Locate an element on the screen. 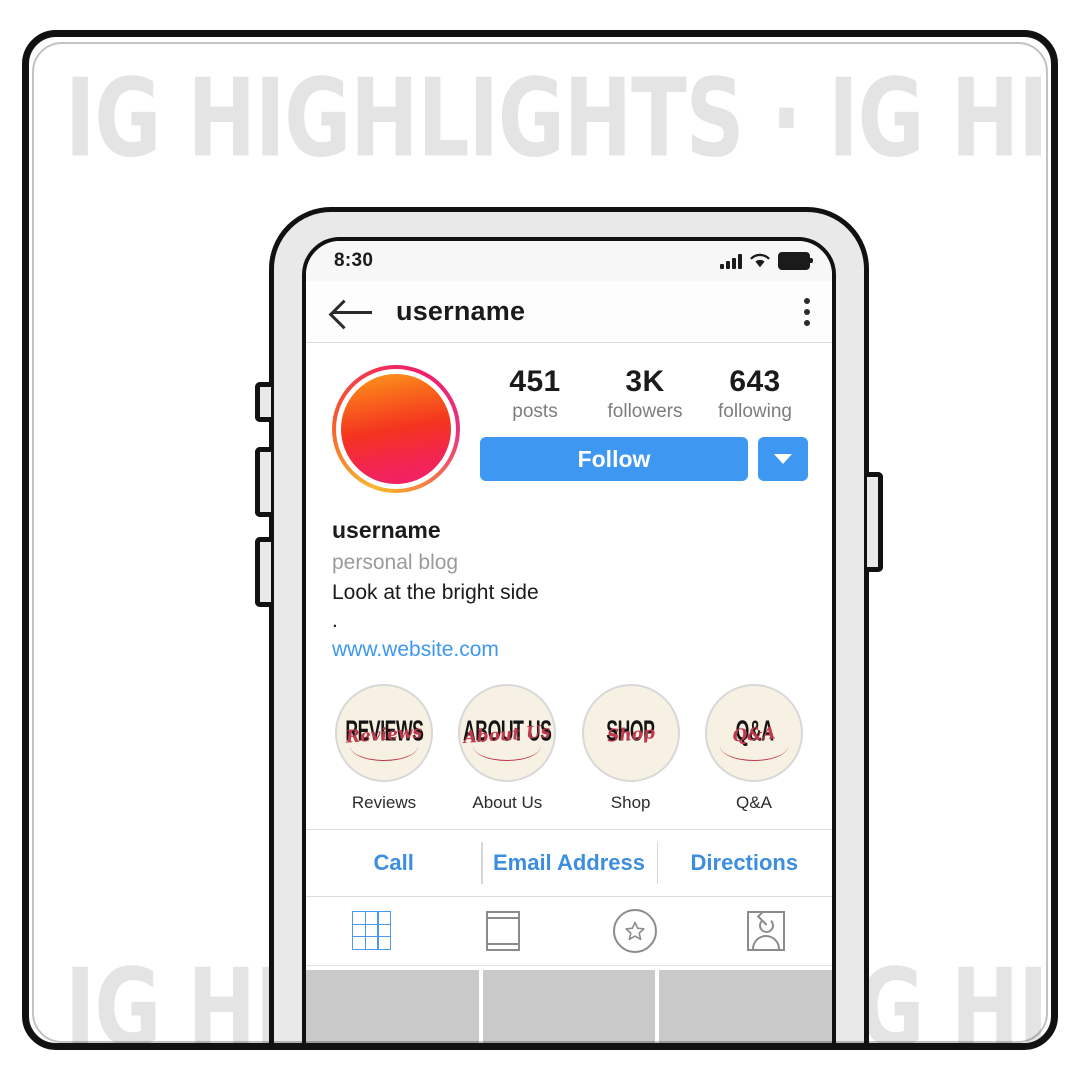  status-bar: 8:30 is located at coordinates (569, 261).